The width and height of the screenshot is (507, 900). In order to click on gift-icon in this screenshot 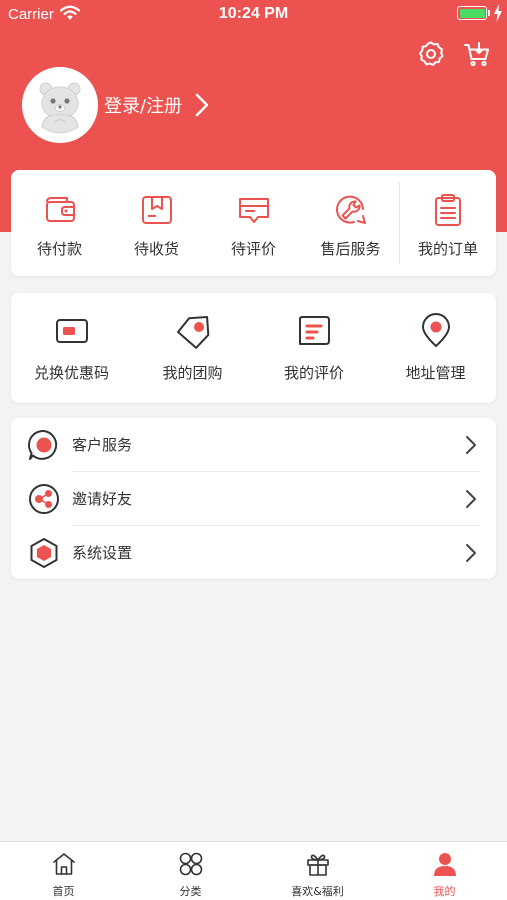, I will do `click(317, 865)`.